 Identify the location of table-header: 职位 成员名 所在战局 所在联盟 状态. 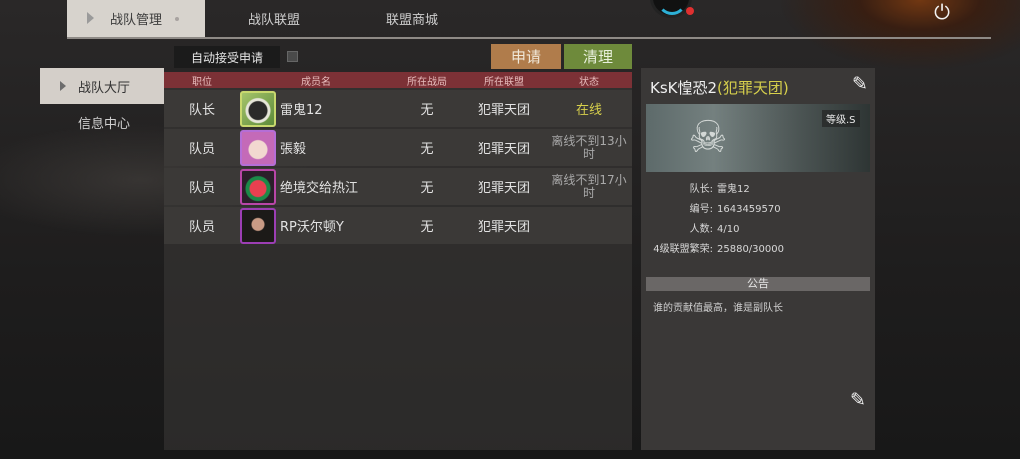
(398, 80).